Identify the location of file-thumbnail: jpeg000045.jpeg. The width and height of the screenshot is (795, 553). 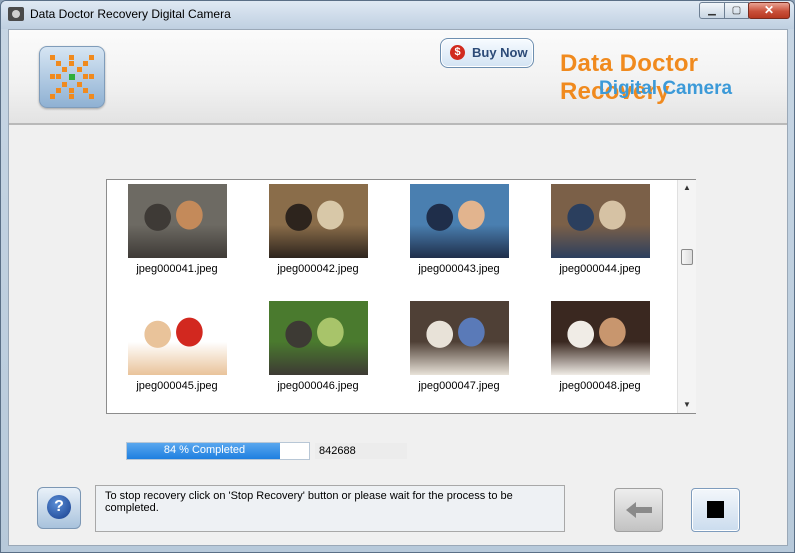
(167, 348).